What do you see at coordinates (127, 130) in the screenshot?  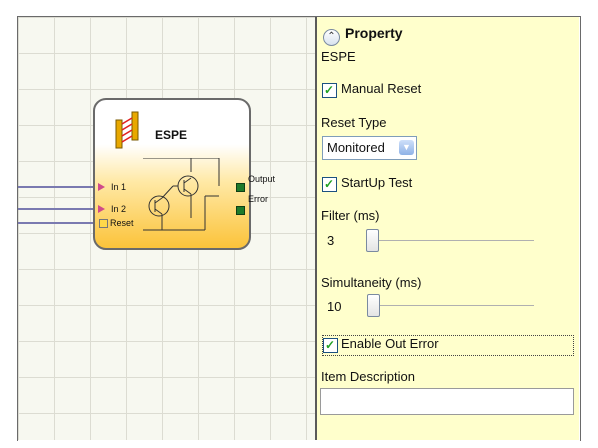 I see `light-curtain-icon` at bounding box center [127, 130].